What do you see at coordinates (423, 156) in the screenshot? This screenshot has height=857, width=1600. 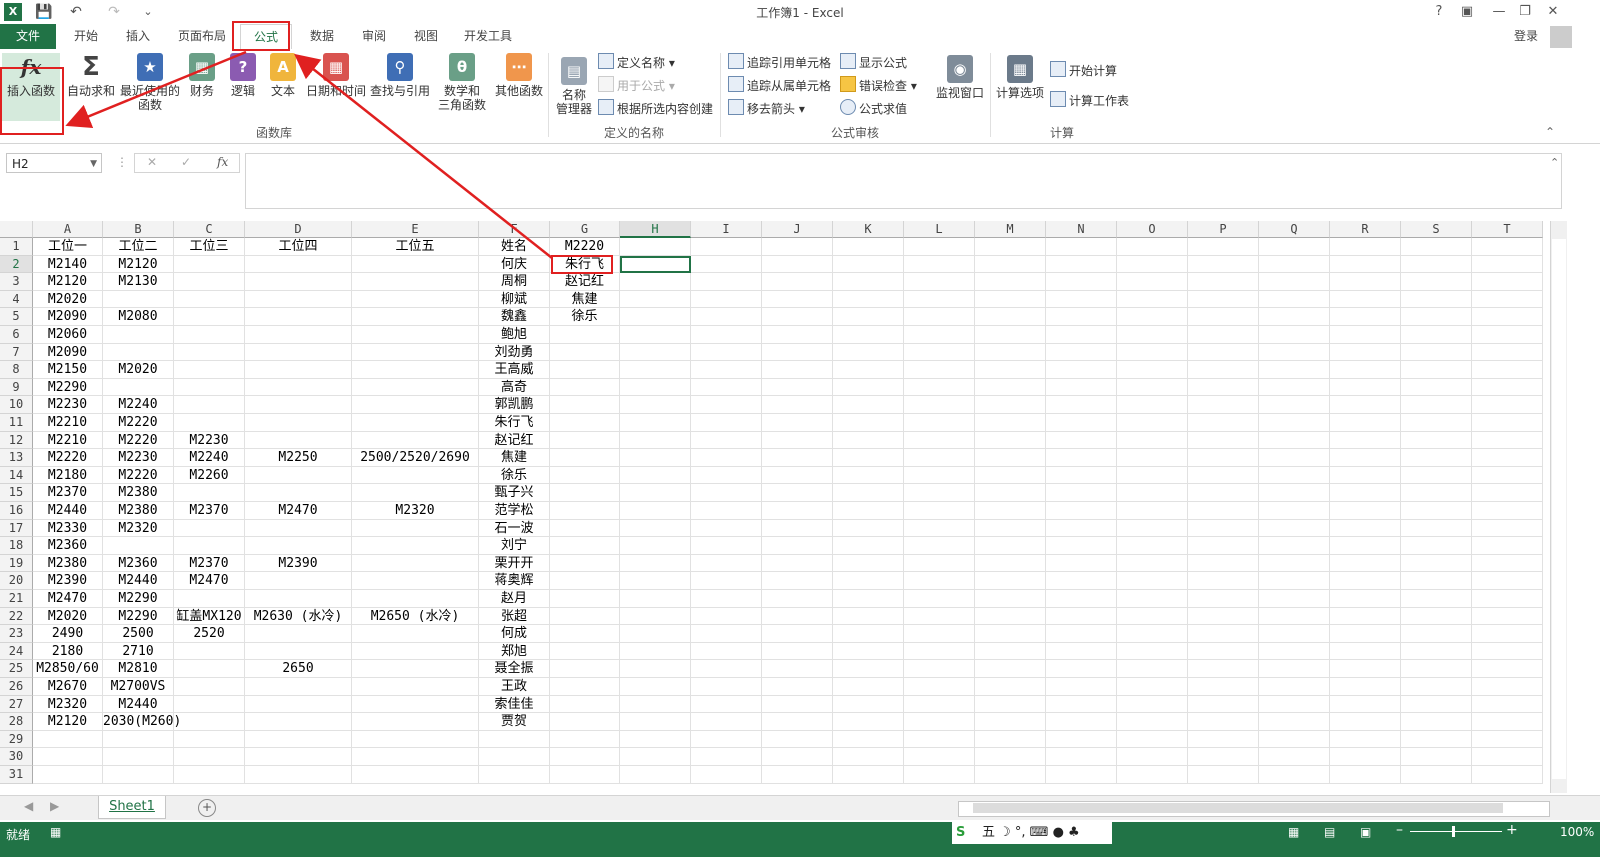 I see `arrow-to-formulas-tab` at bounding box center [423, 156].